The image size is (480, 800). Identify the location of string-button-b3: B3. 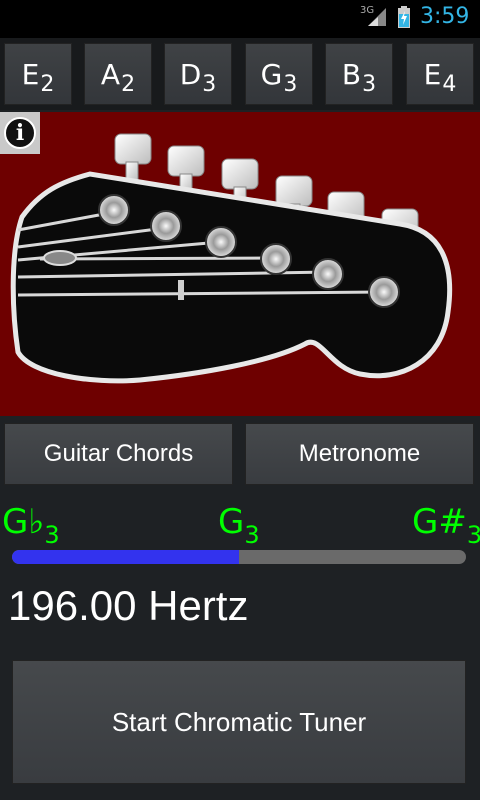
(359, 74).